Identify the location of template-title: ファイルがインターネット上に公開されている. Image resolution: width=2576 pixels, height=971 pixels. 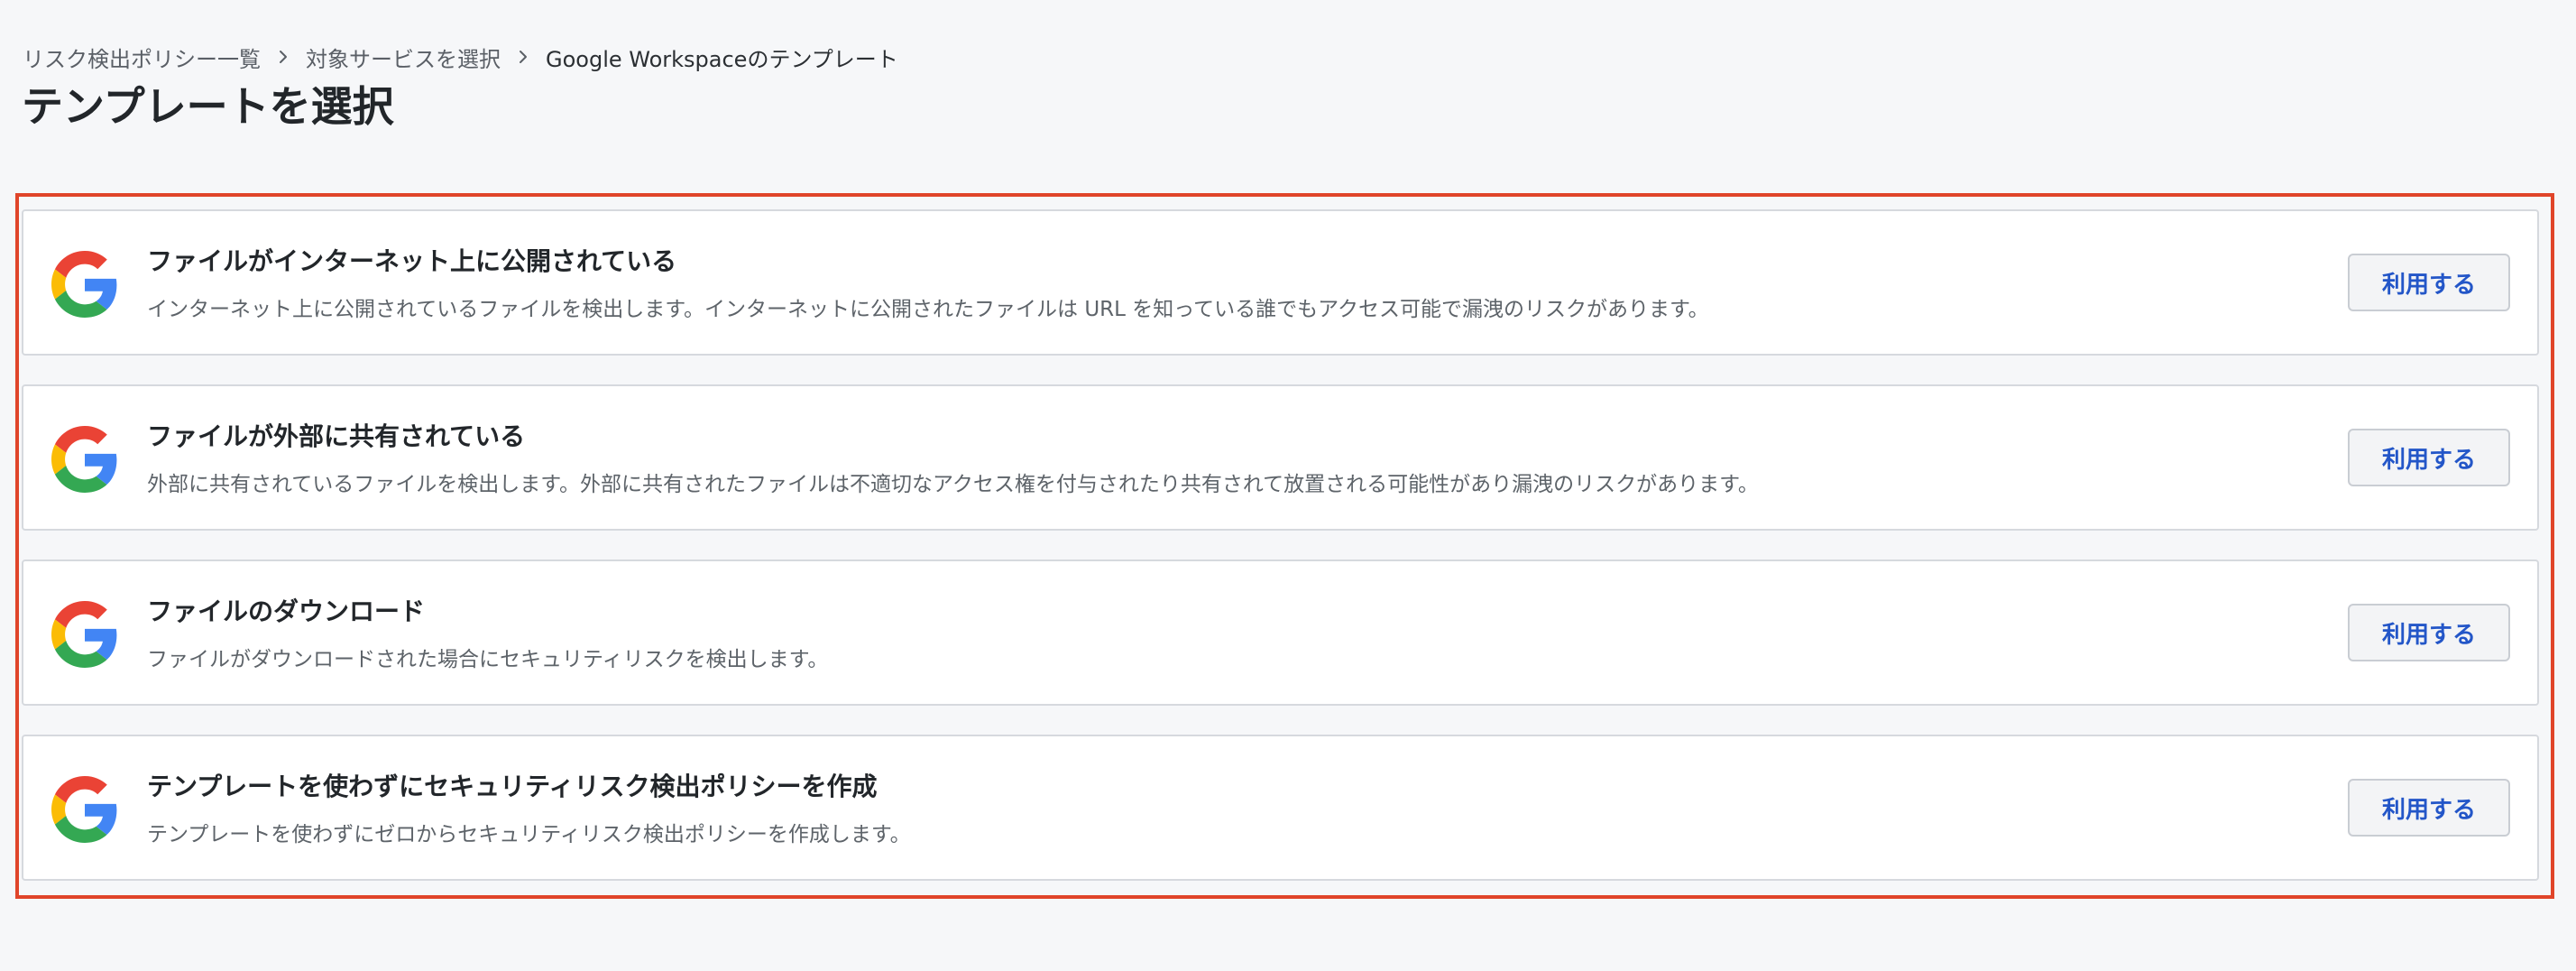
(412, 261).